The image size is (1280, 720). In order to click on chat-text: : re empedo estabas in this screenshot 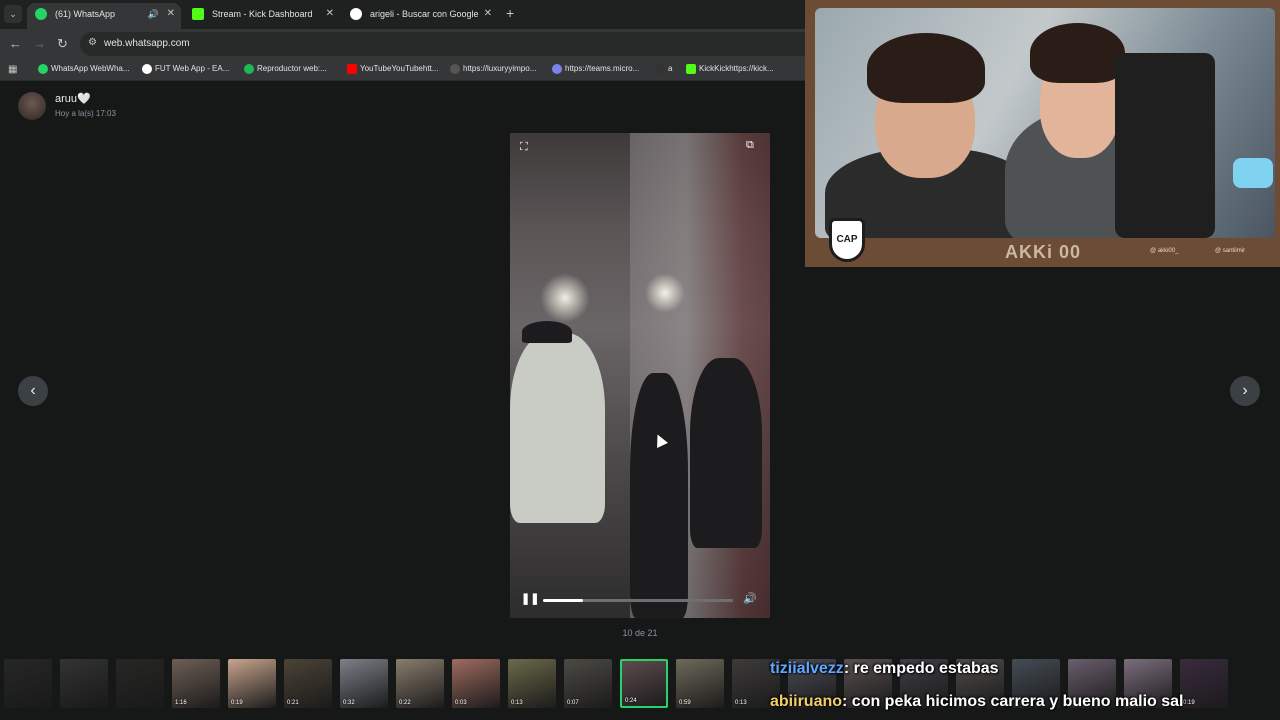, I will do `click(921, 668)`.